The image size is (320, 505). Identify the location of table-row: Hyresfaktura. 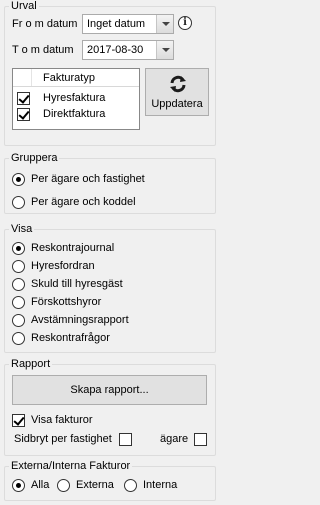
(76, 99).